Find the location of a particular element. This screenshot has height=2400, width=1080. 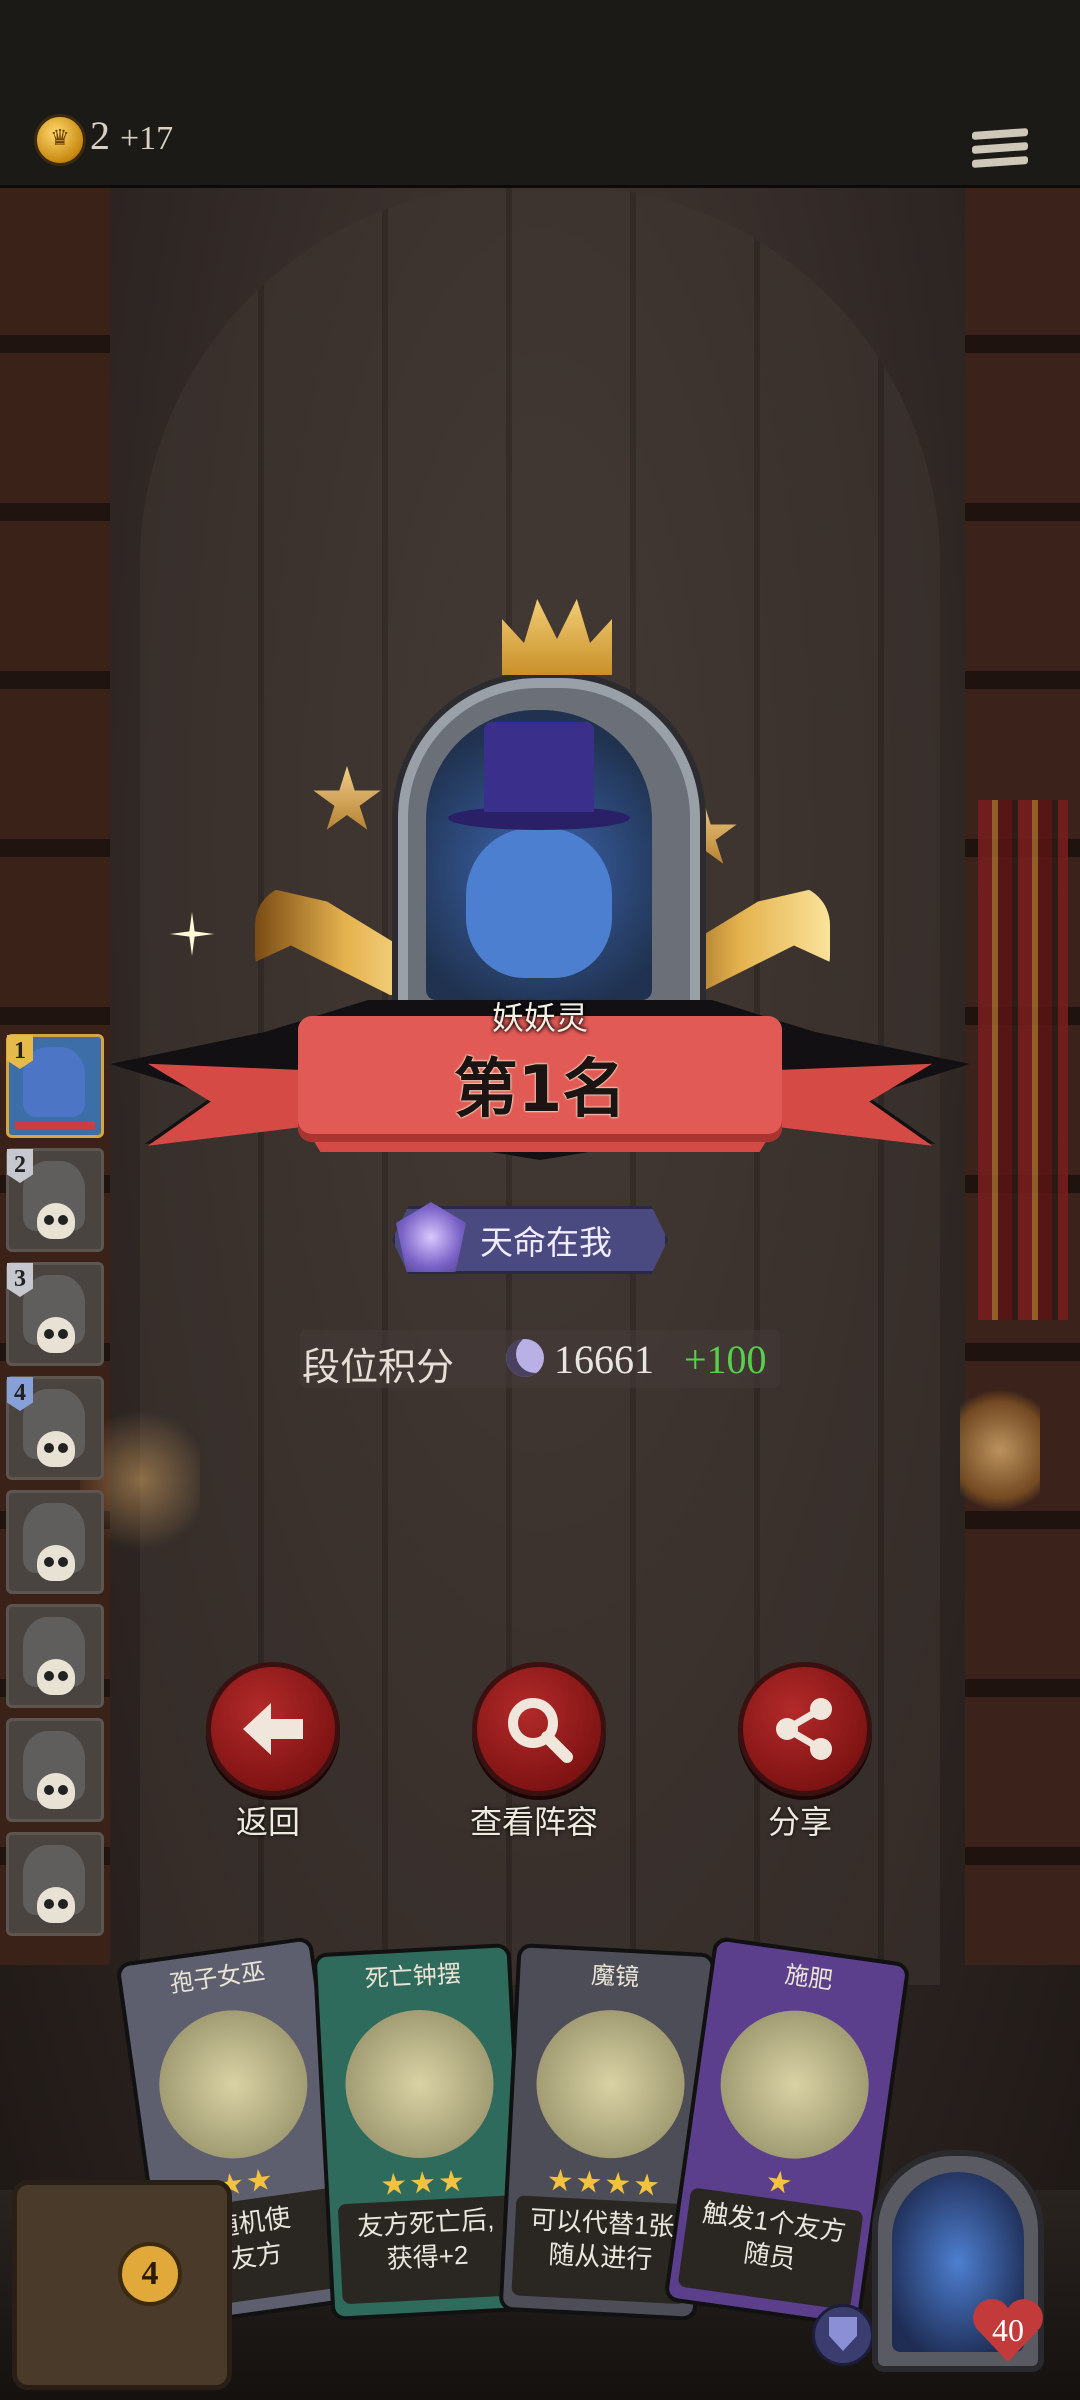

shield-icon is located at coordinates (843, 2335).